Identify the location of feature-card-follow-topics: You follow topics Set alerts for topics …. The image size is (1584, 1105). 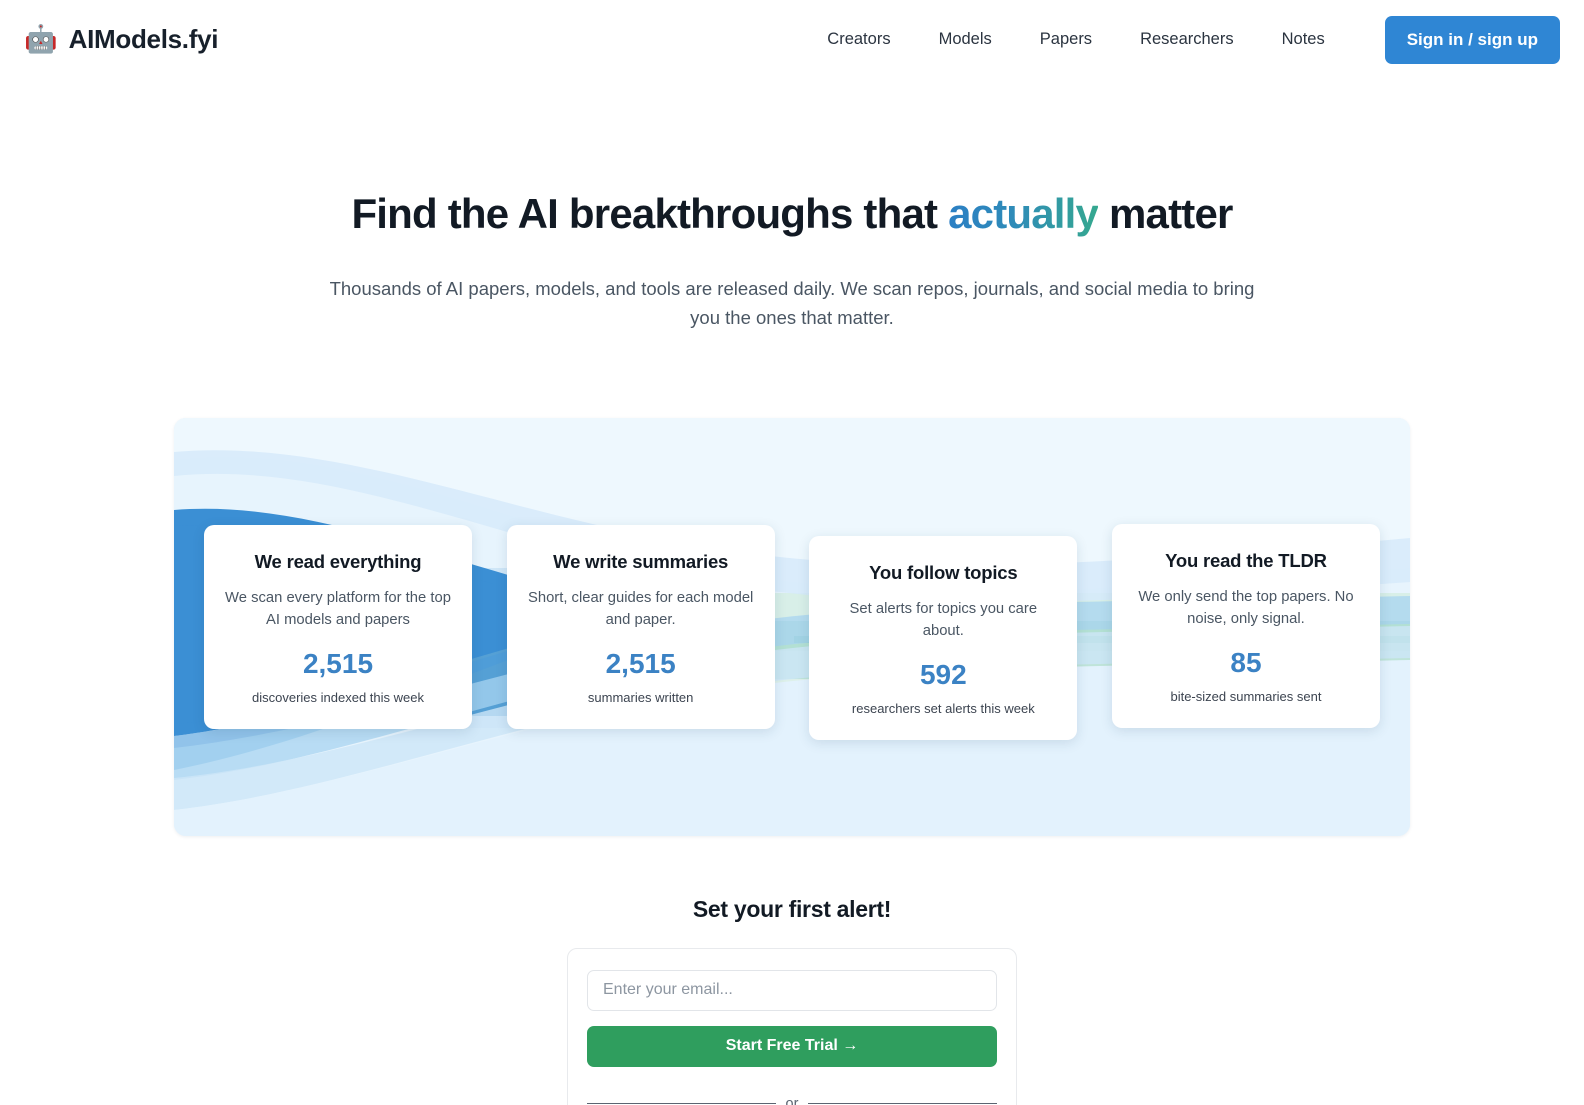
(943, 637).